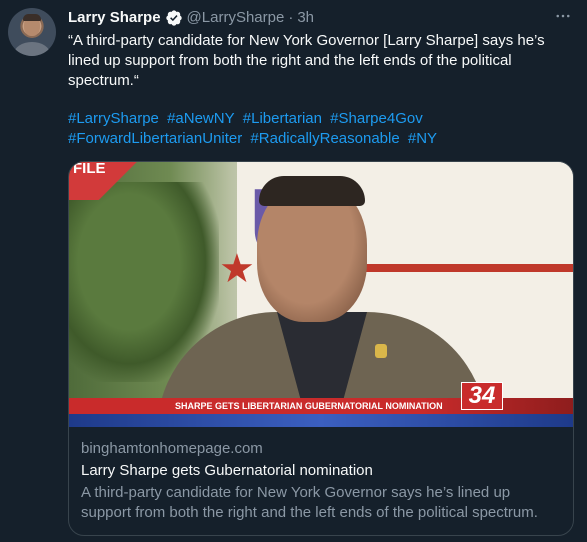 This screenshot has width=587, height=542. Describe the element at coordinates (114, 17) in the screenshot. I see `author-name: Larry Sharpe` at that location.